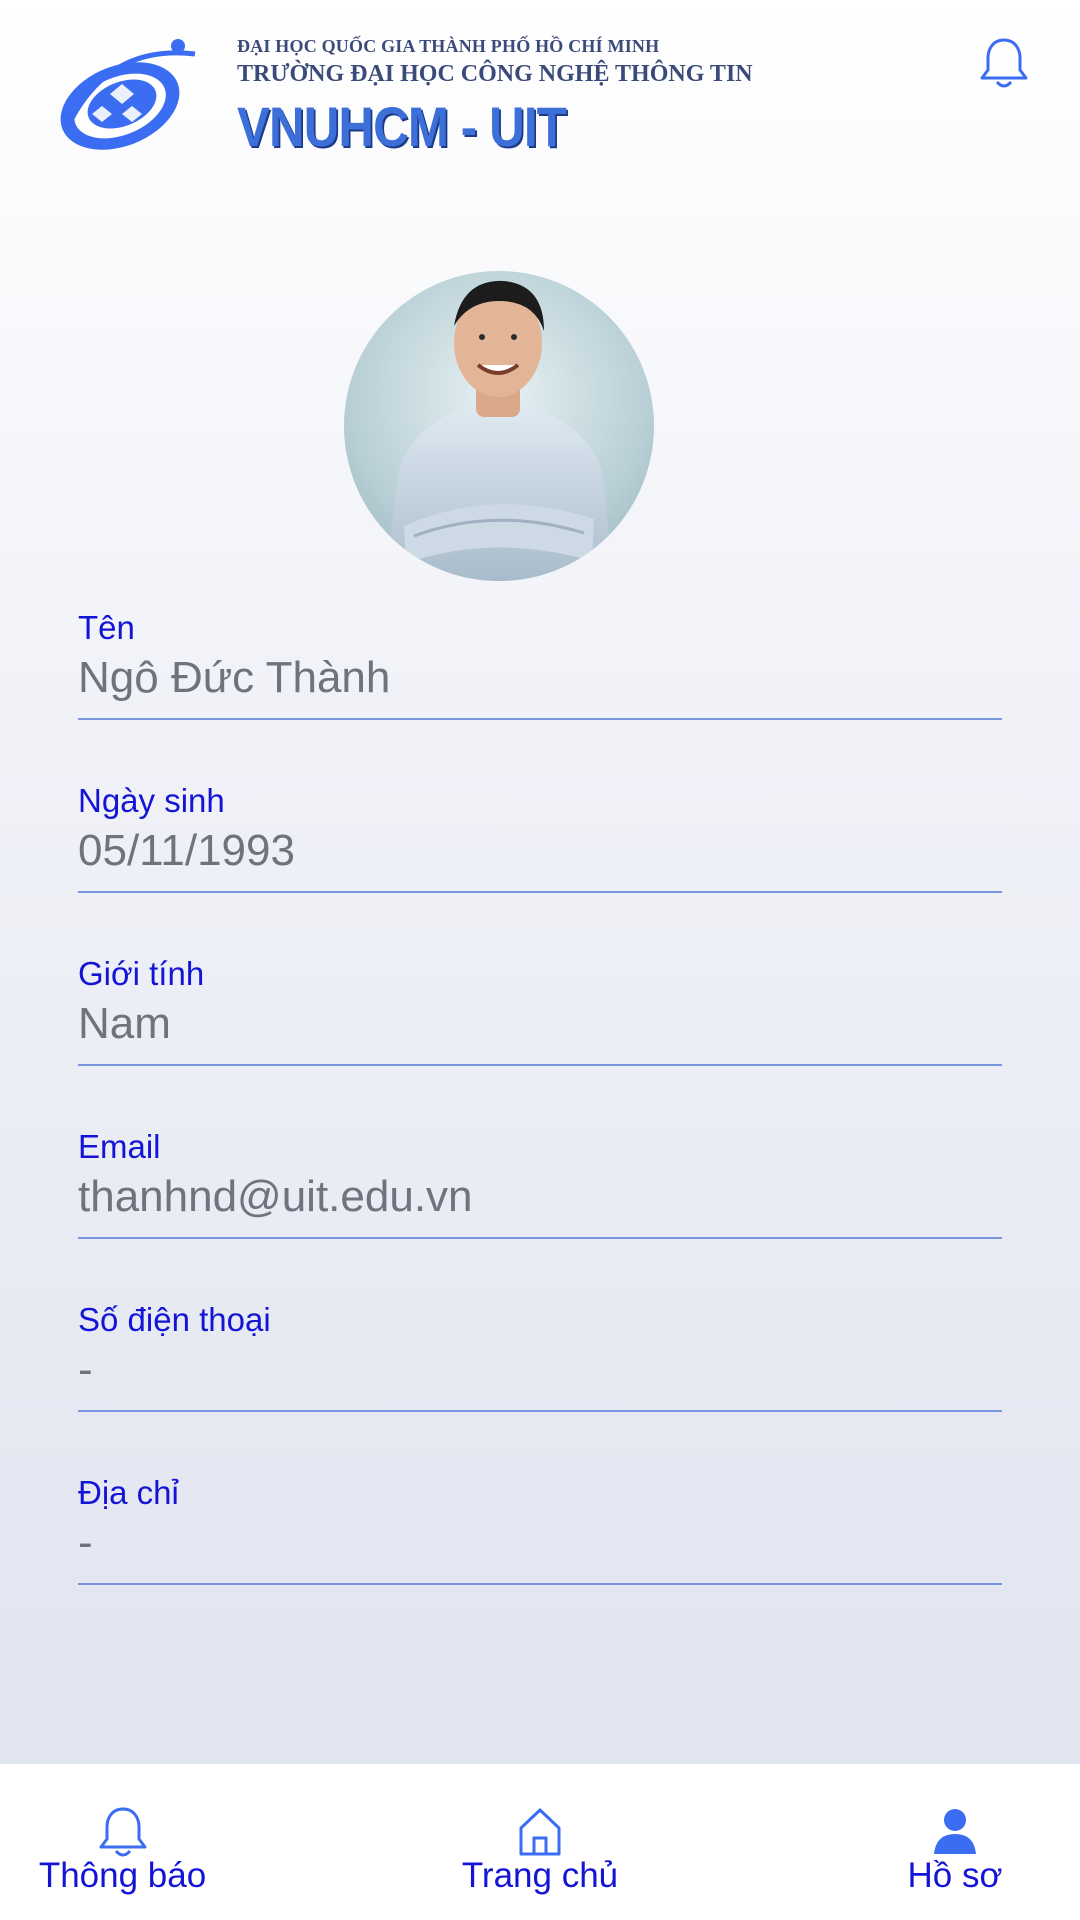  What do you see at coordinates (540, 694) in the screenshot?
I see `field-name: Tên Ngô Đức Thành` at bounding box center [540, 694].